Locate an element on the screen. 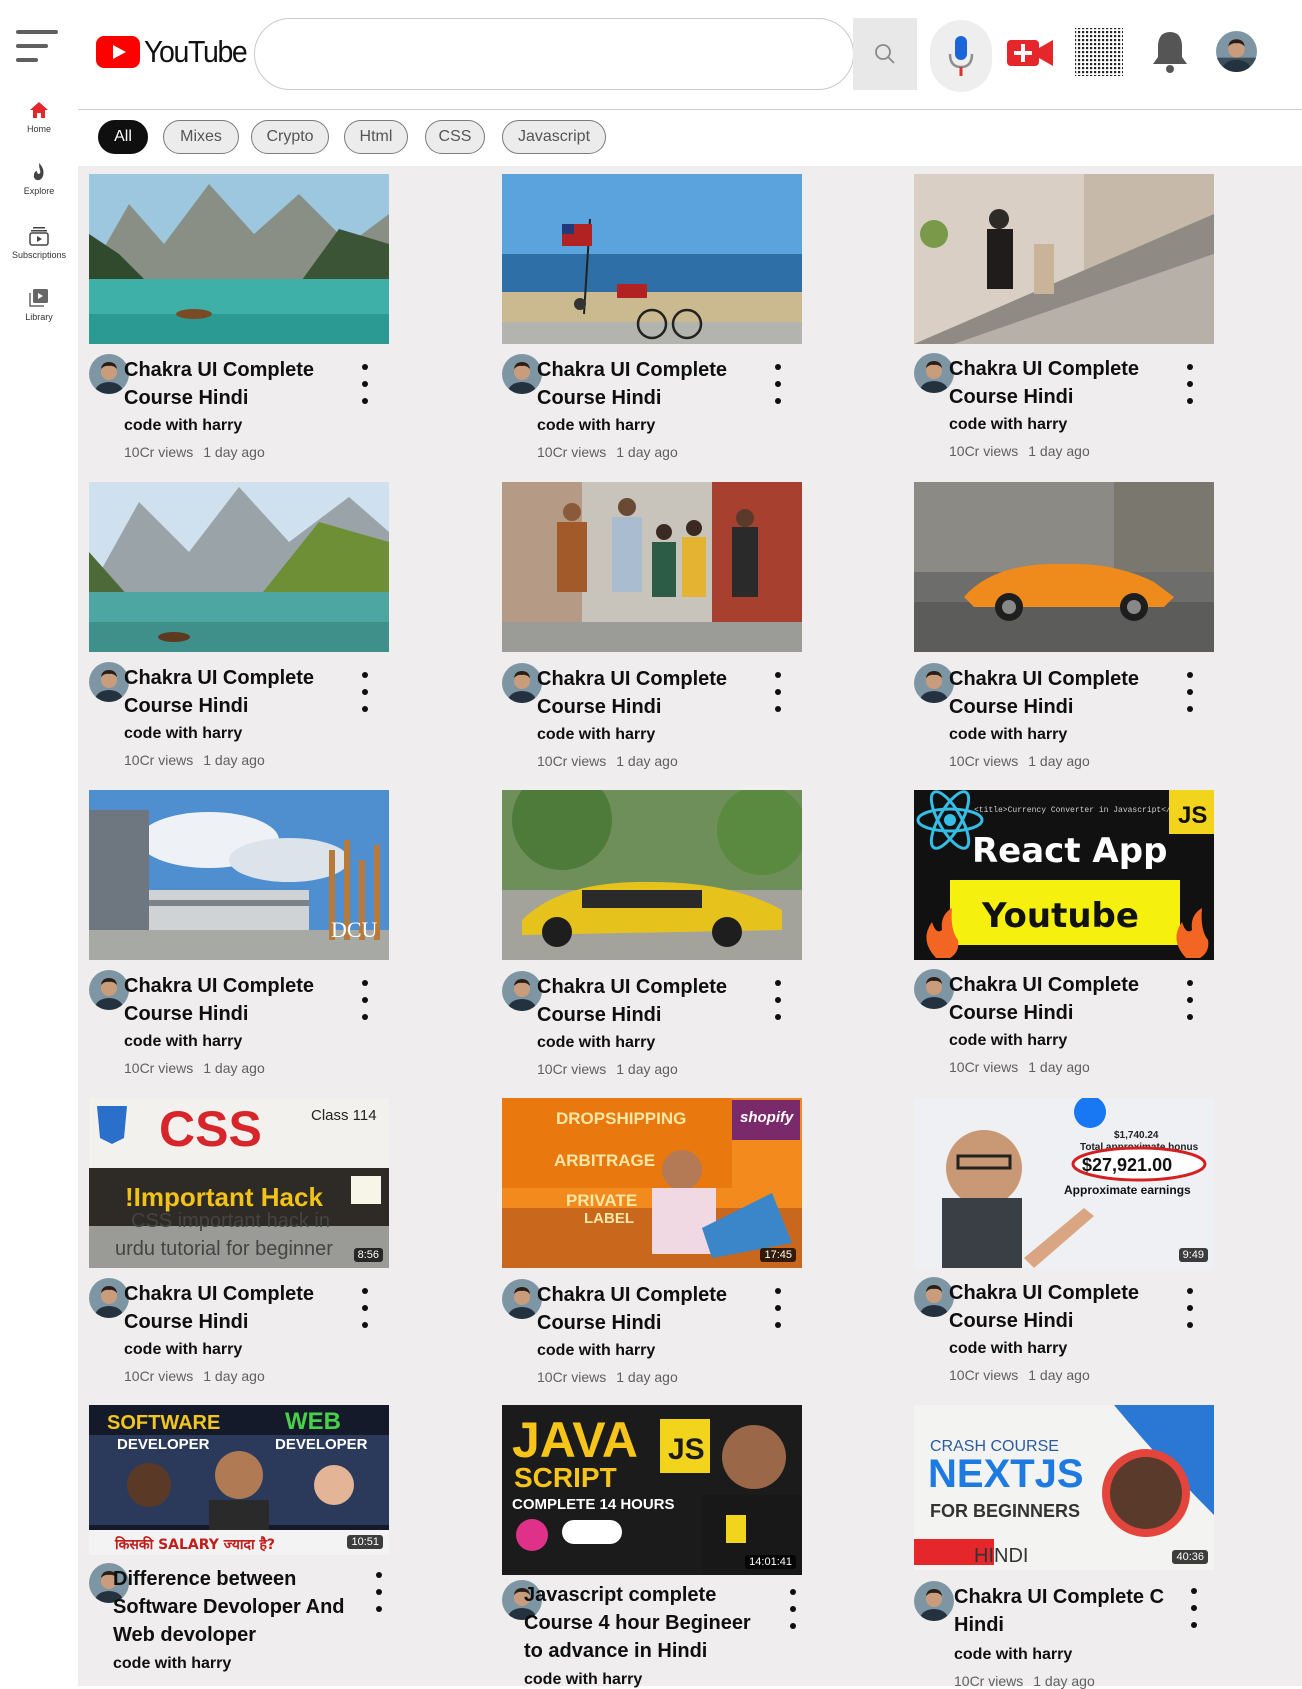 The image size is (1302, 1689). chip-javascript: Javascript is located at coordinates (554, 137).